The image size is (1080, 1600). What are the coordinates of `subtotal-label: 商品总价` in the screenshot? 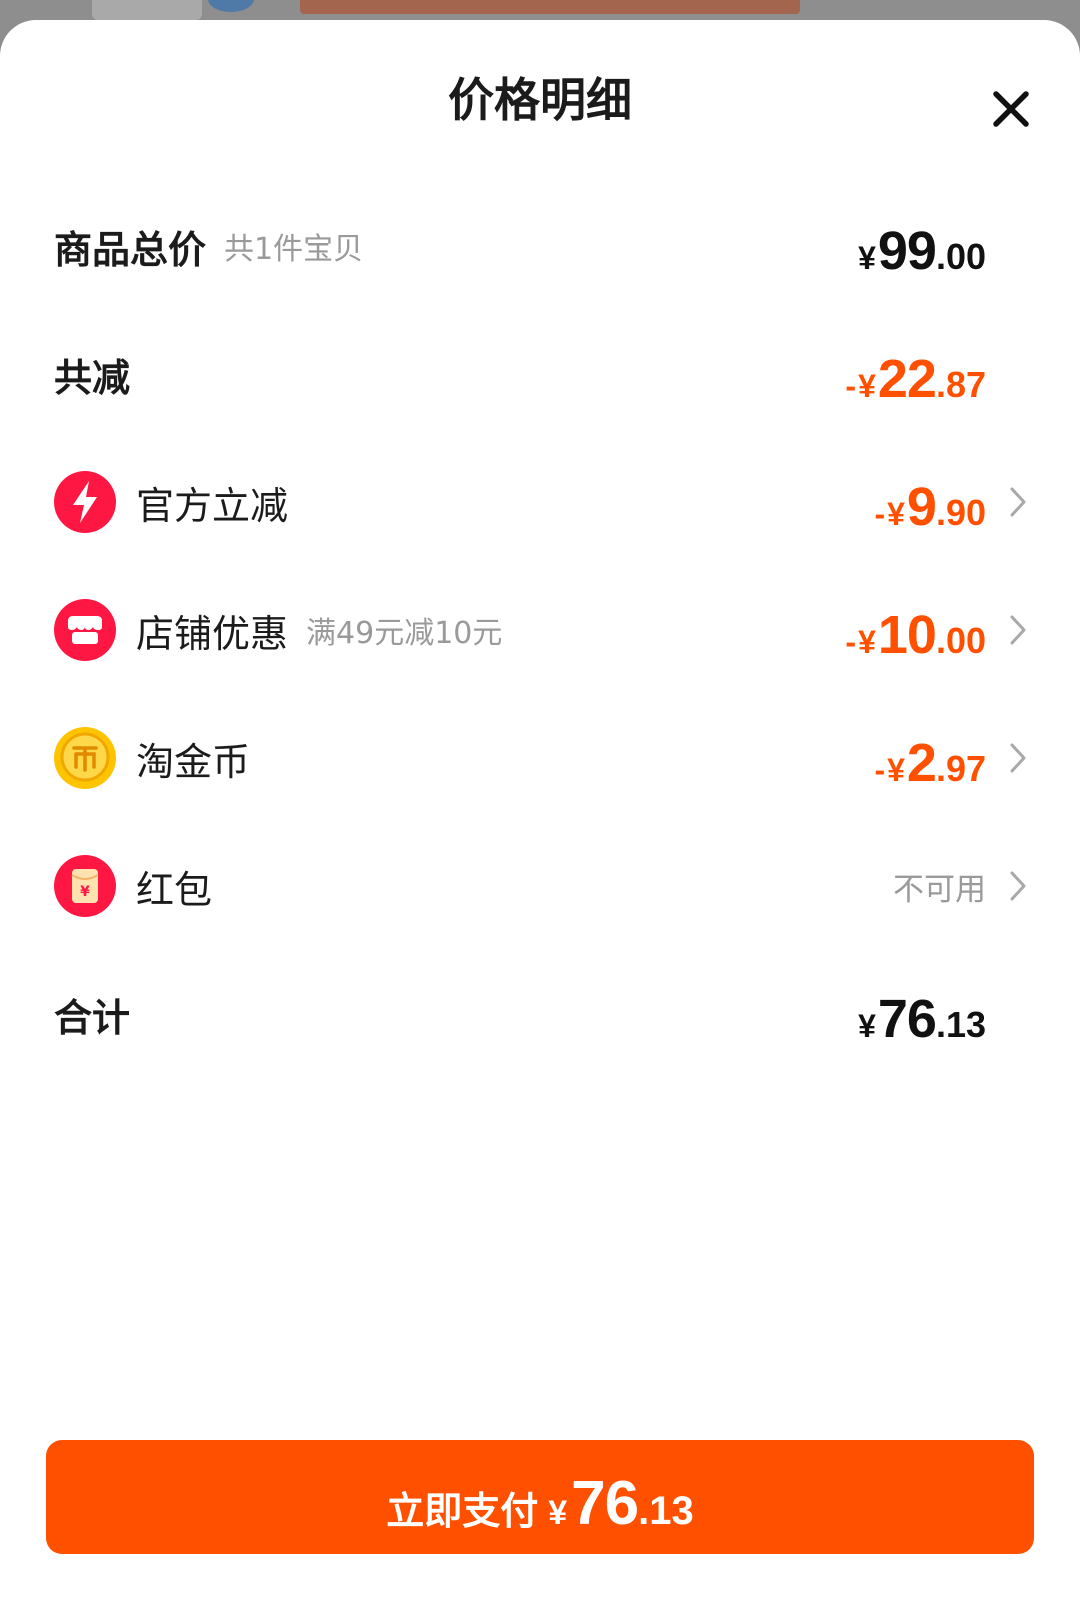 It's located at (130, 249).